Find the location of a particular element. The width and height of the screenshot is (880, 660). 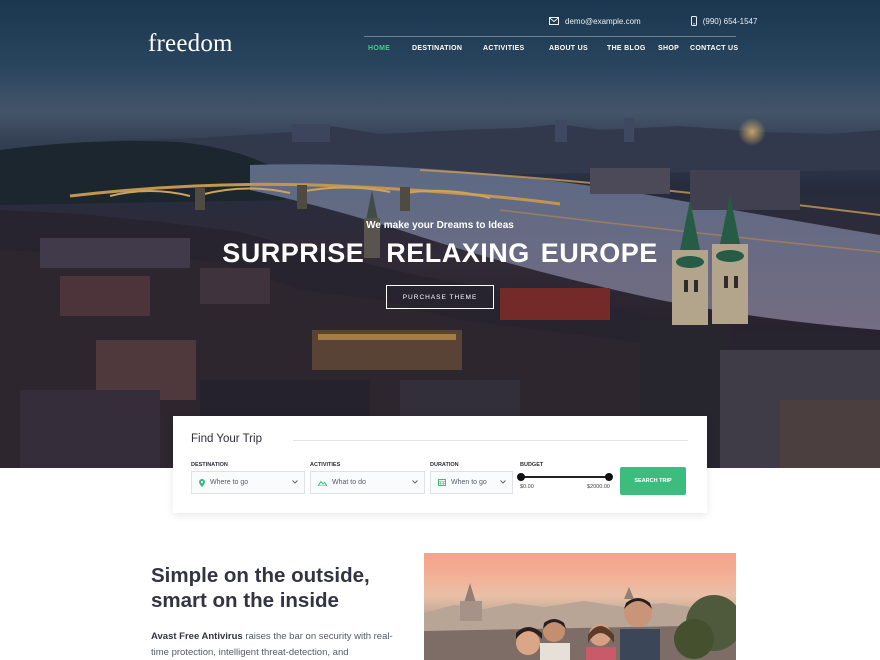

nav-item-activities: ACTIVITIES is located at coordinates (504, 48).